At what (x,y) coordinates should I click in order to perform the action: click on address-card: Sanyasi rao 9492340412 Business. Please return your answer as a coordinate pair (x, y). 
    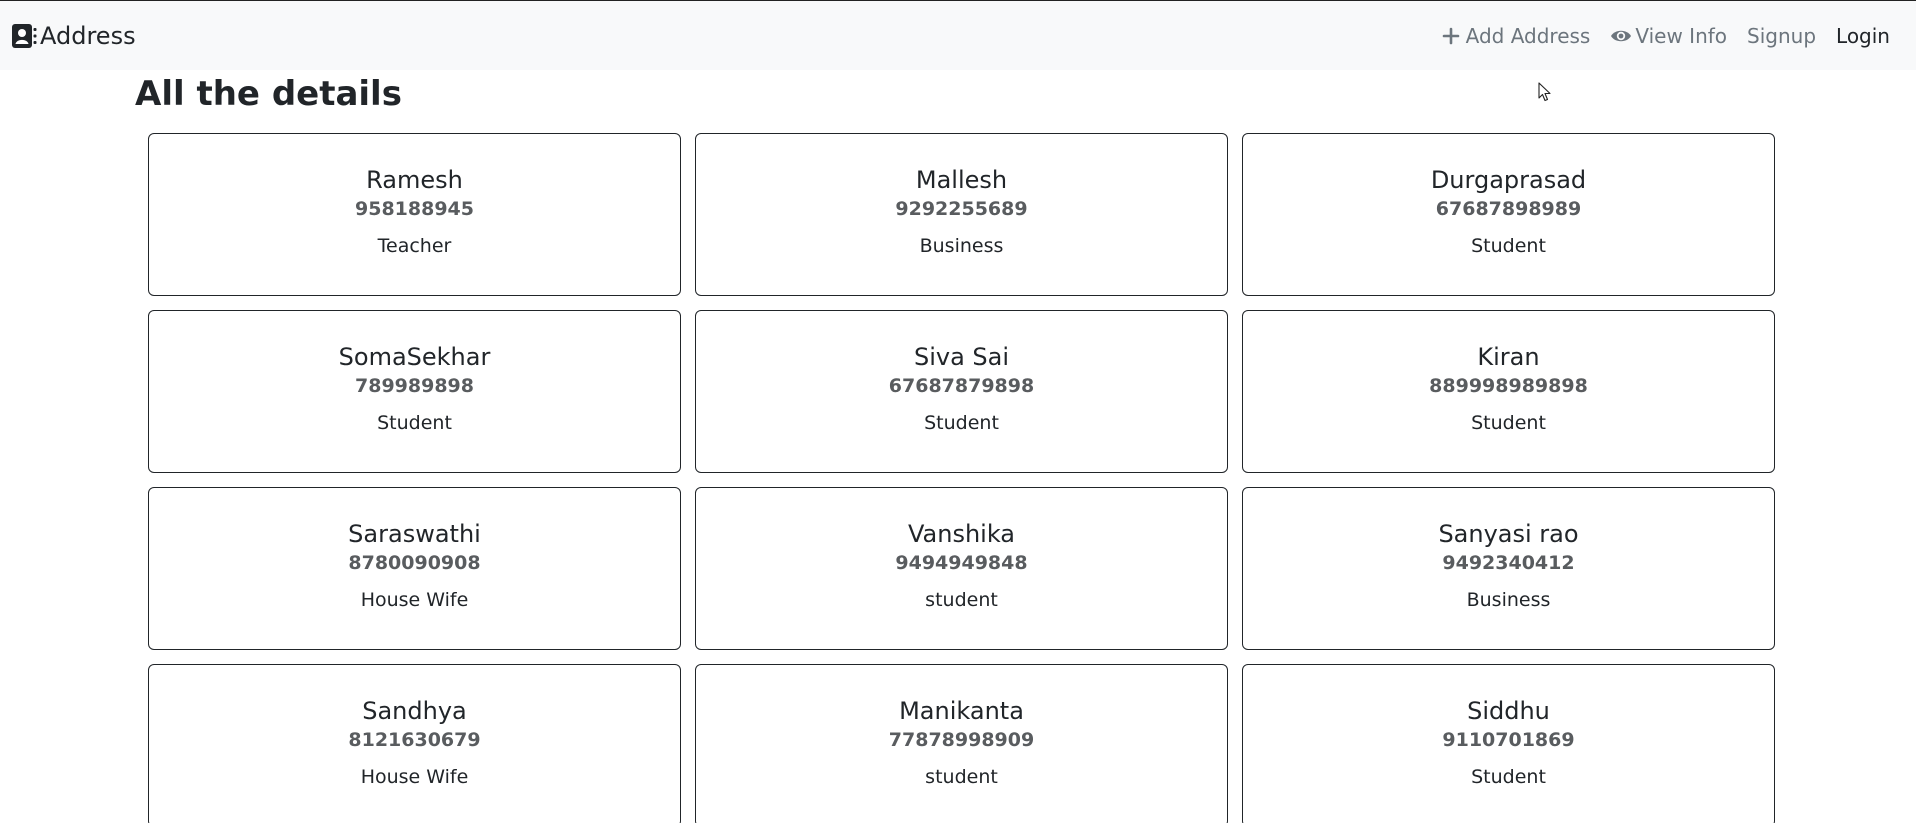
    Looking at the image, I should click on (1508, 568).